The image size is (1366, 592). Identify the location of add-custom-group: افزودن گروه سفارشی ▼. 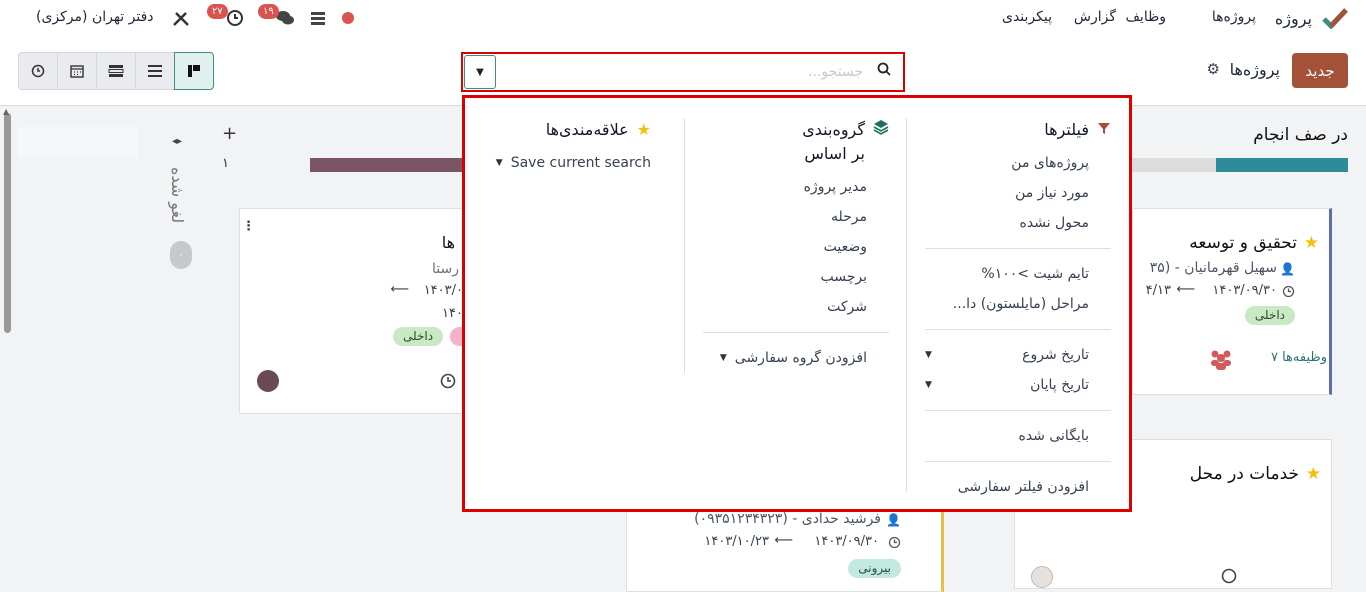
(785, 358).